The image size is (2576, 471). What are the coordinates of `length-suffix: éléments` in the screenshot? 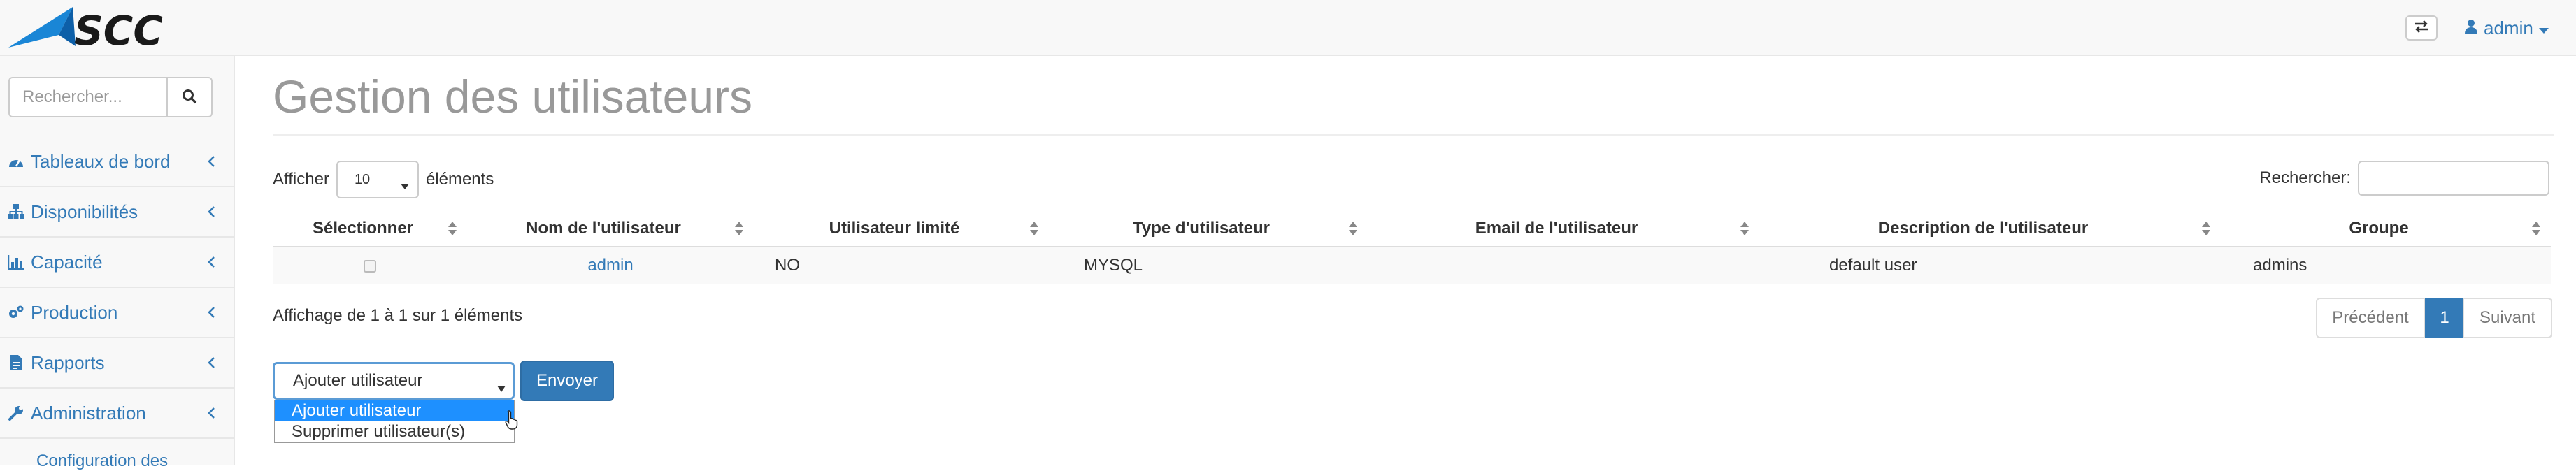 It's located at (459, 179).